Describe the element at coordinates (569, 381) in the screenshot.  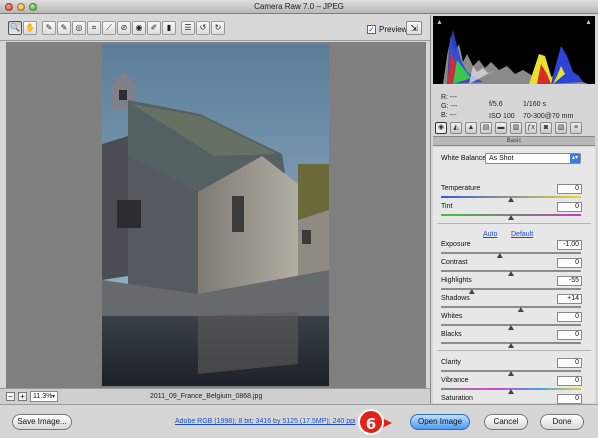
I see `vibrance-value-field: 0` at that location.